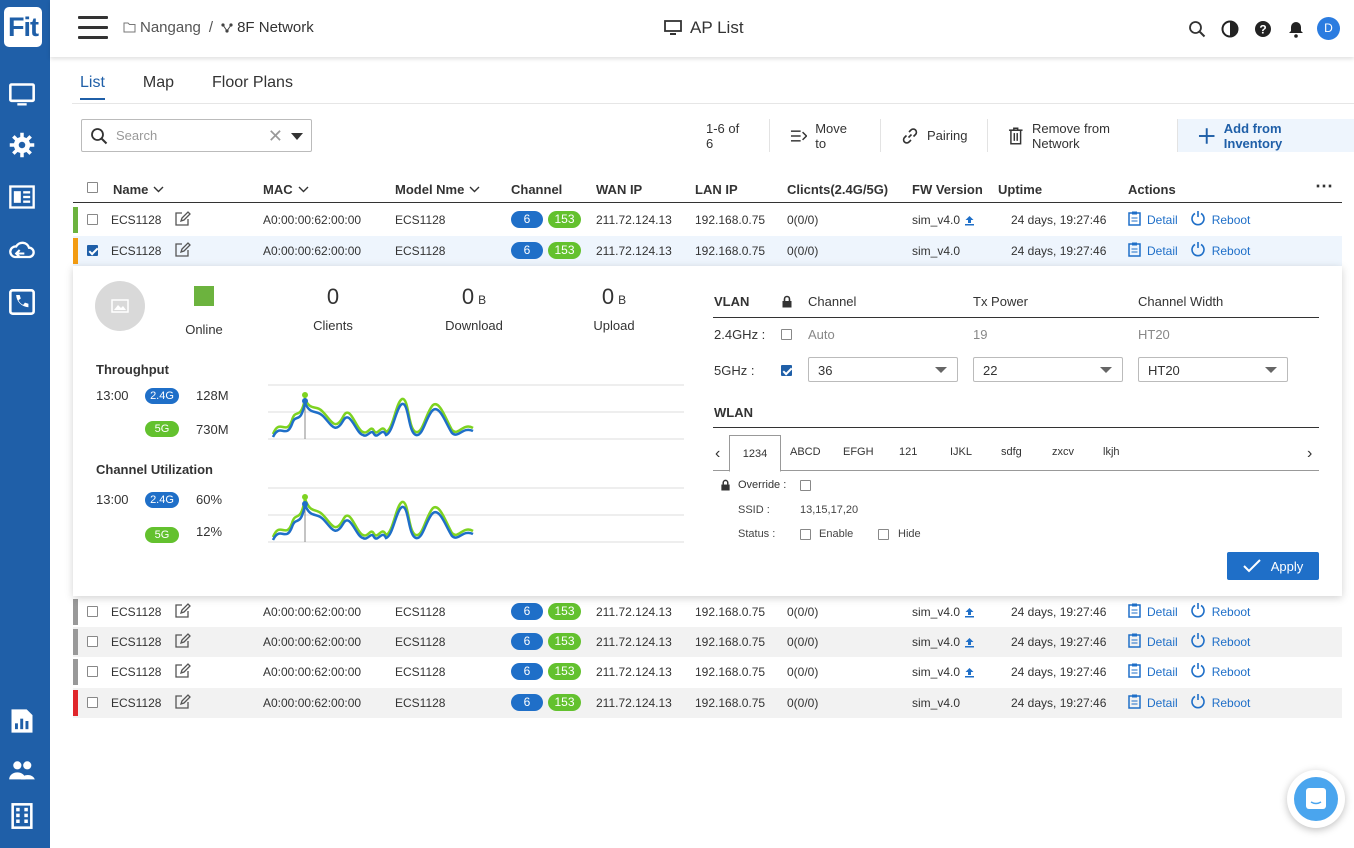 This screenshot has width=1354, height=848. Describe the element at coordinates (1262, 28) in the screenshot. I see `help-icon: ?` at that location.